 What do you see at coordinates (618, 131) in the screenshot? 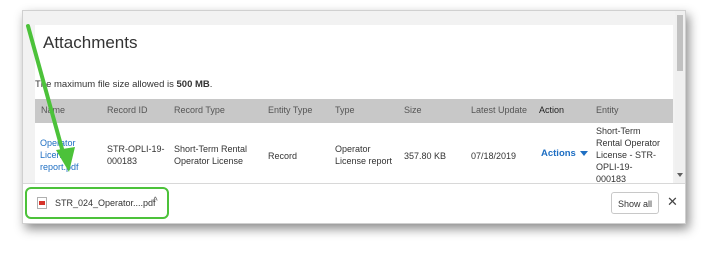
I see `entity-line: Short-Term` at bounding box center [618, 131].